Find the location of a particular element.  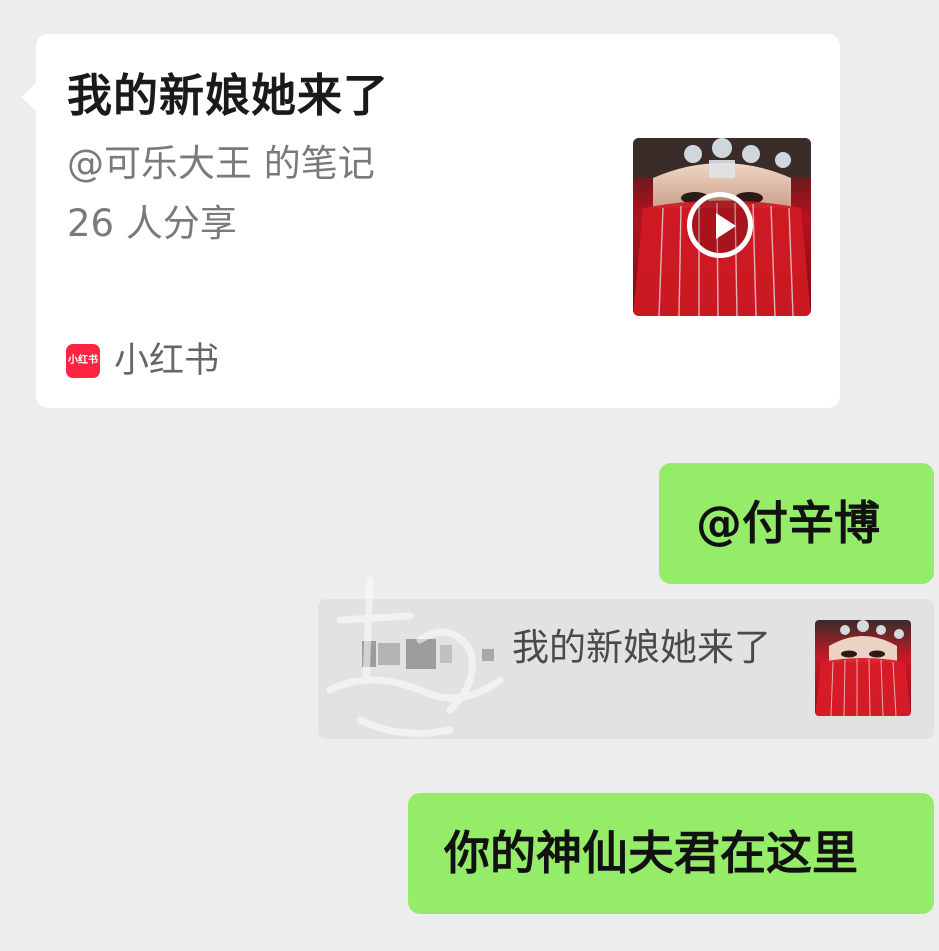

card-share-count: 26 人分享 is located at coordinates (152, 223).